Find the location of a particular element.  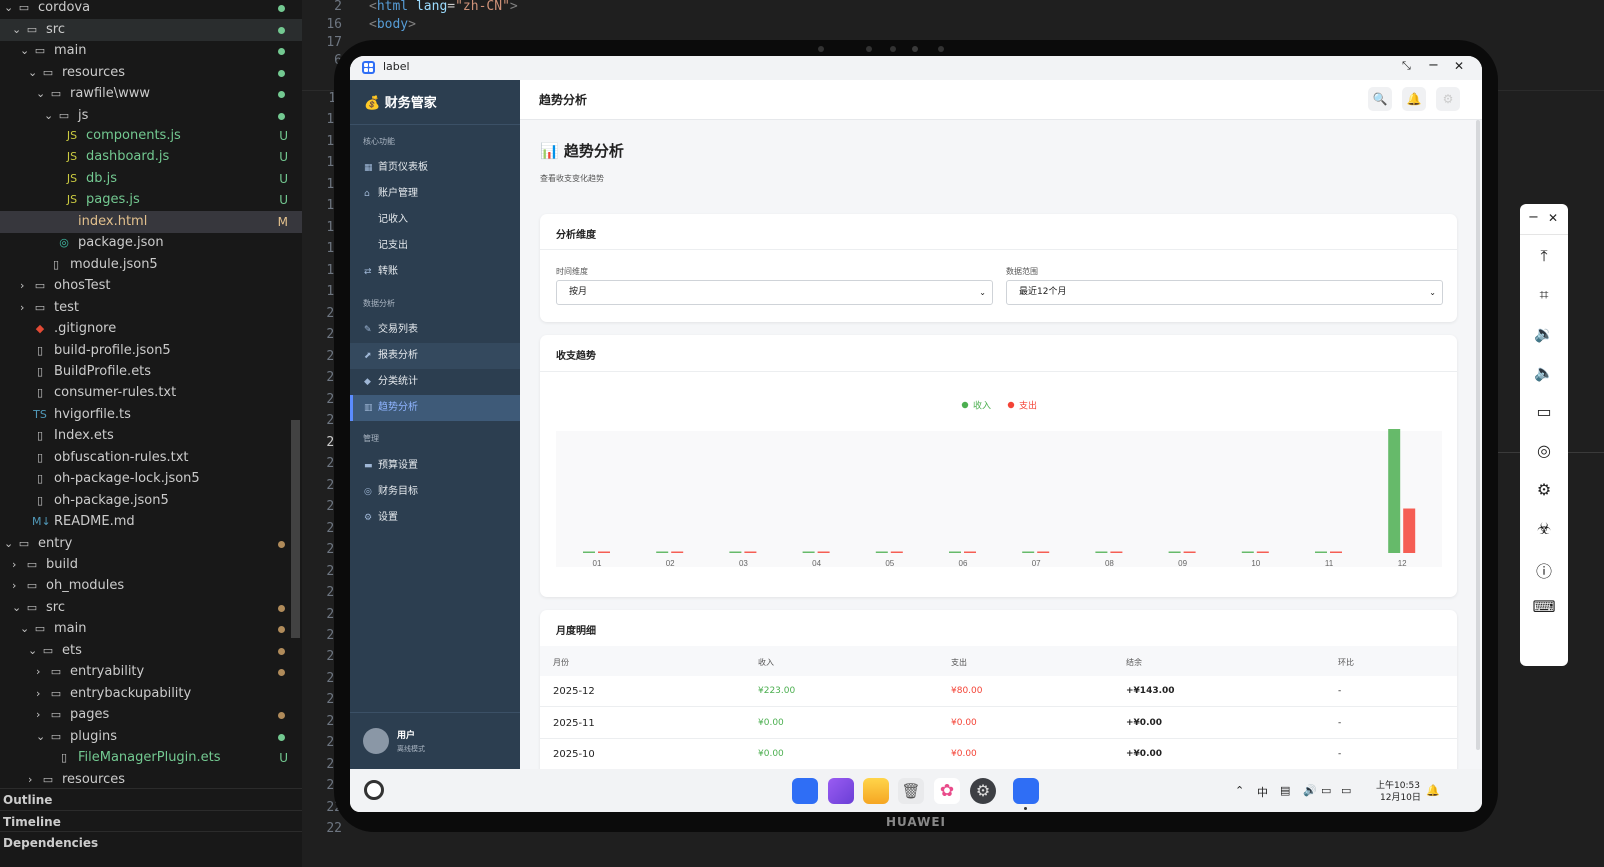

globe-icon: ◎ is located at coordinates (1544, 450).